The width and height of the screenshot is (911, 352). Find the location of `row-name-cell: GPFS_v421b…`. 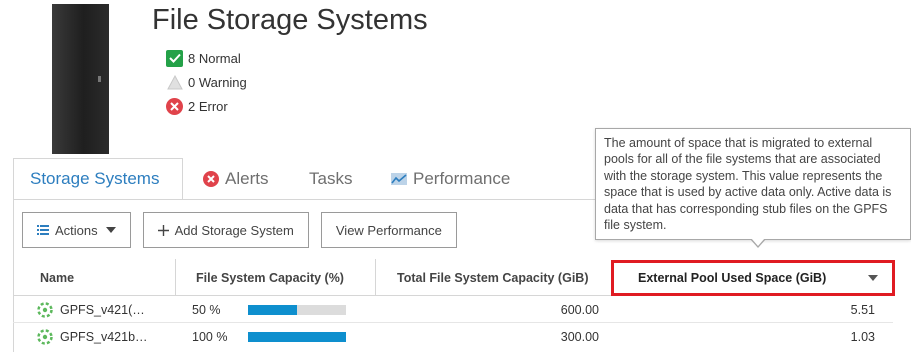

row-name-cell: GPFS_v421b… is located at coordinates (92, 337).